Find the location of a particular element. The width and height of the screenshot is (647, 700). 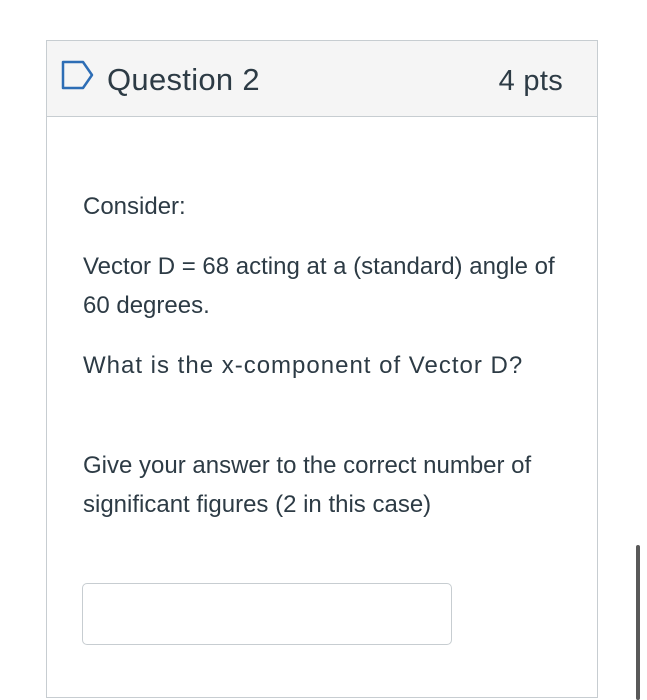

answer-input is located at coordinates (267, 614).